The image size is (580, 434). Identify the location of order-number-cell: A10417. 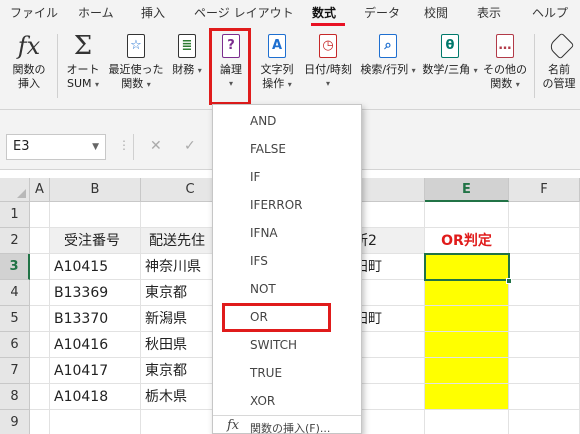
(95, 371).